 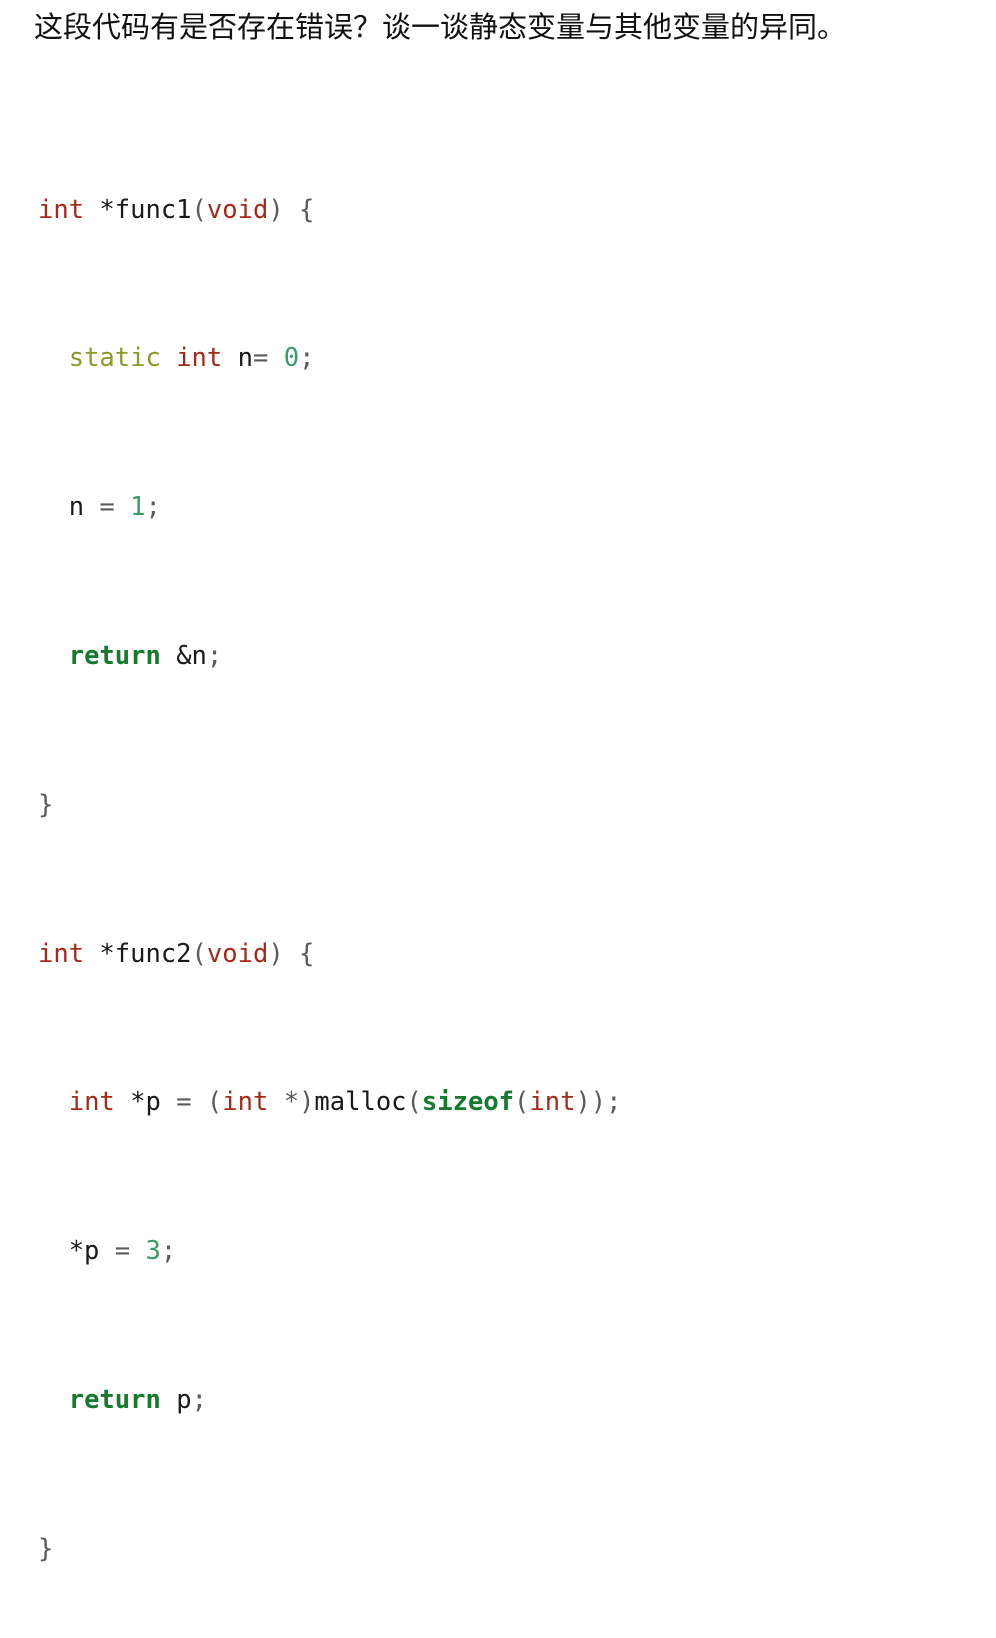 What do you see at coordinates (330, 358) in the screenshot?
I see `code-line-2: static int n= 0;` at bounding box center [330, 358].